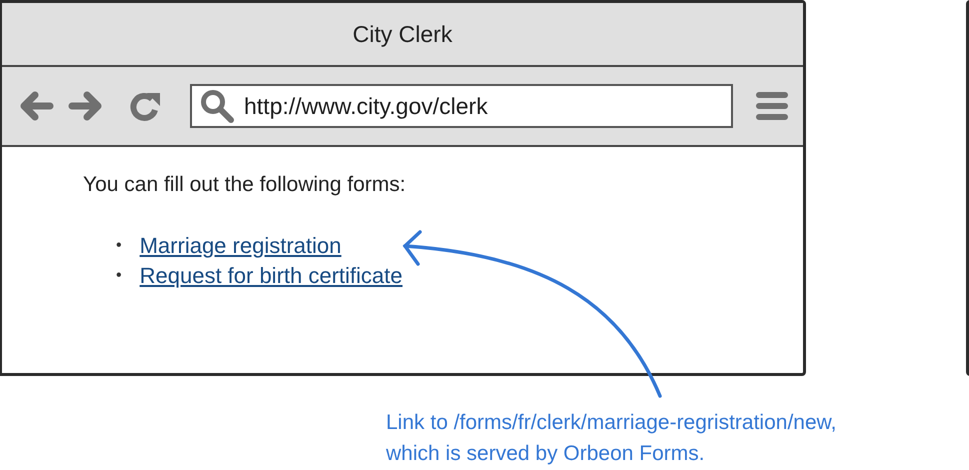 The width and height of the screenshot is (969, 470). What do you see at coordinates (245, 185) in the screenshot?
I see `intro-text: You can fill out the following forms:` at bounding box center [245, 185].